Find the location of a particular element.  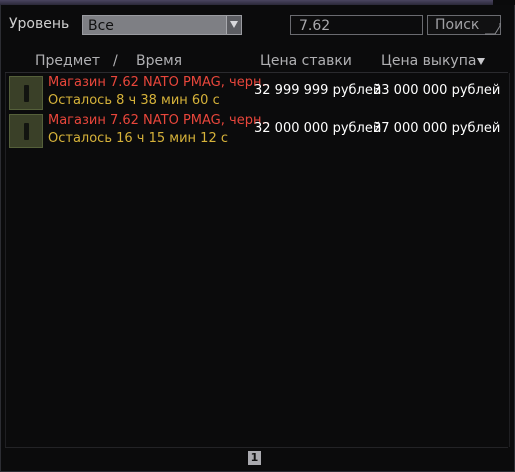

chevron-down-icon is located at coordinates (233, 25).